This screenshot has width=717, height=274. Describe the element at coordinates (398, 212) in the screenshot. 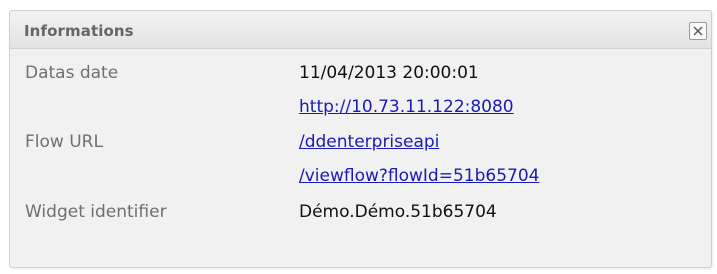

I see `widget-identifier-value: Démo.Démo.51b65704` at that location.